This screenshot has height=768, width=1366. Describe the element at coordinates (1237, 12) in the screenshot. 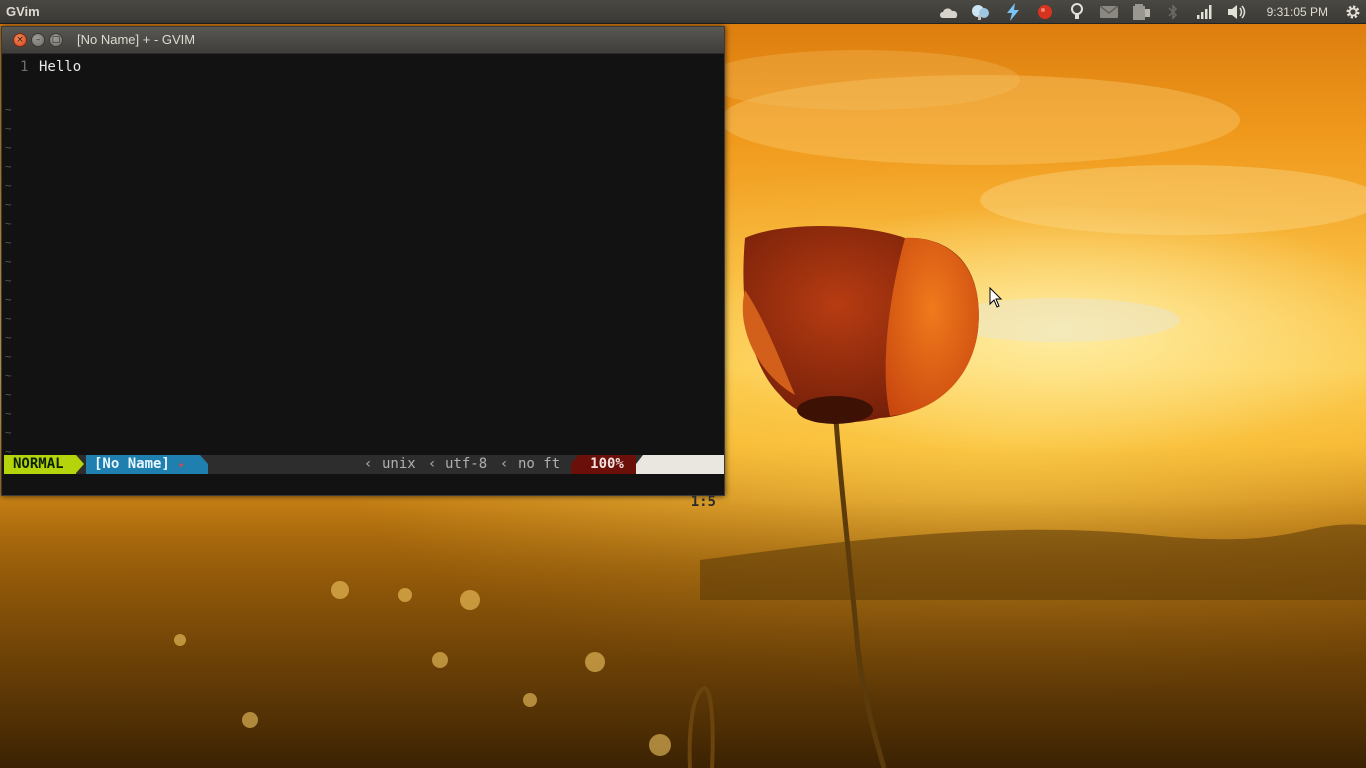

I see `volume-icon` at that location.